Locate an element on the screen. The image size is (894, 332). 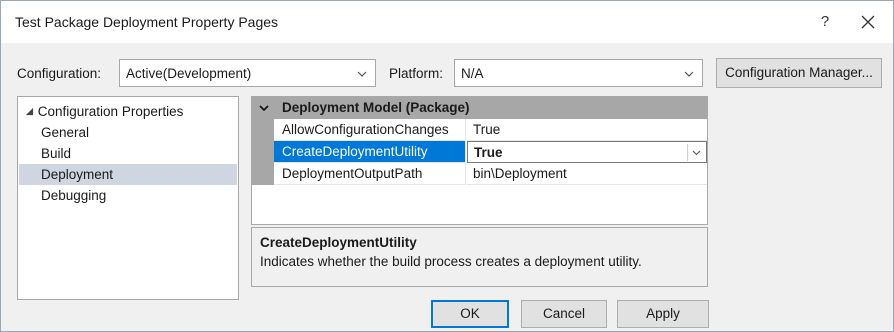
collapse-chevron-icon is located at coordinates (264, 108).